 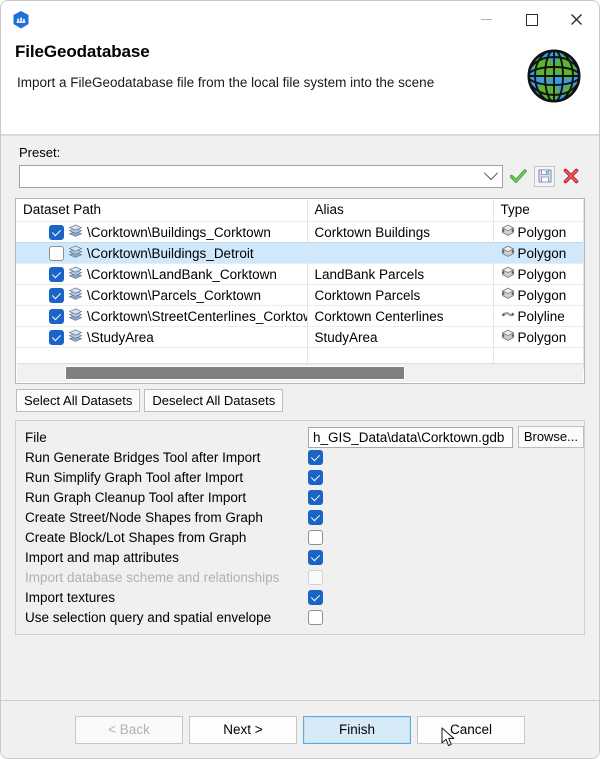 I want to click on deselect-all-datasets-button: Deselect All Datasets, so click(x=214, y=400).